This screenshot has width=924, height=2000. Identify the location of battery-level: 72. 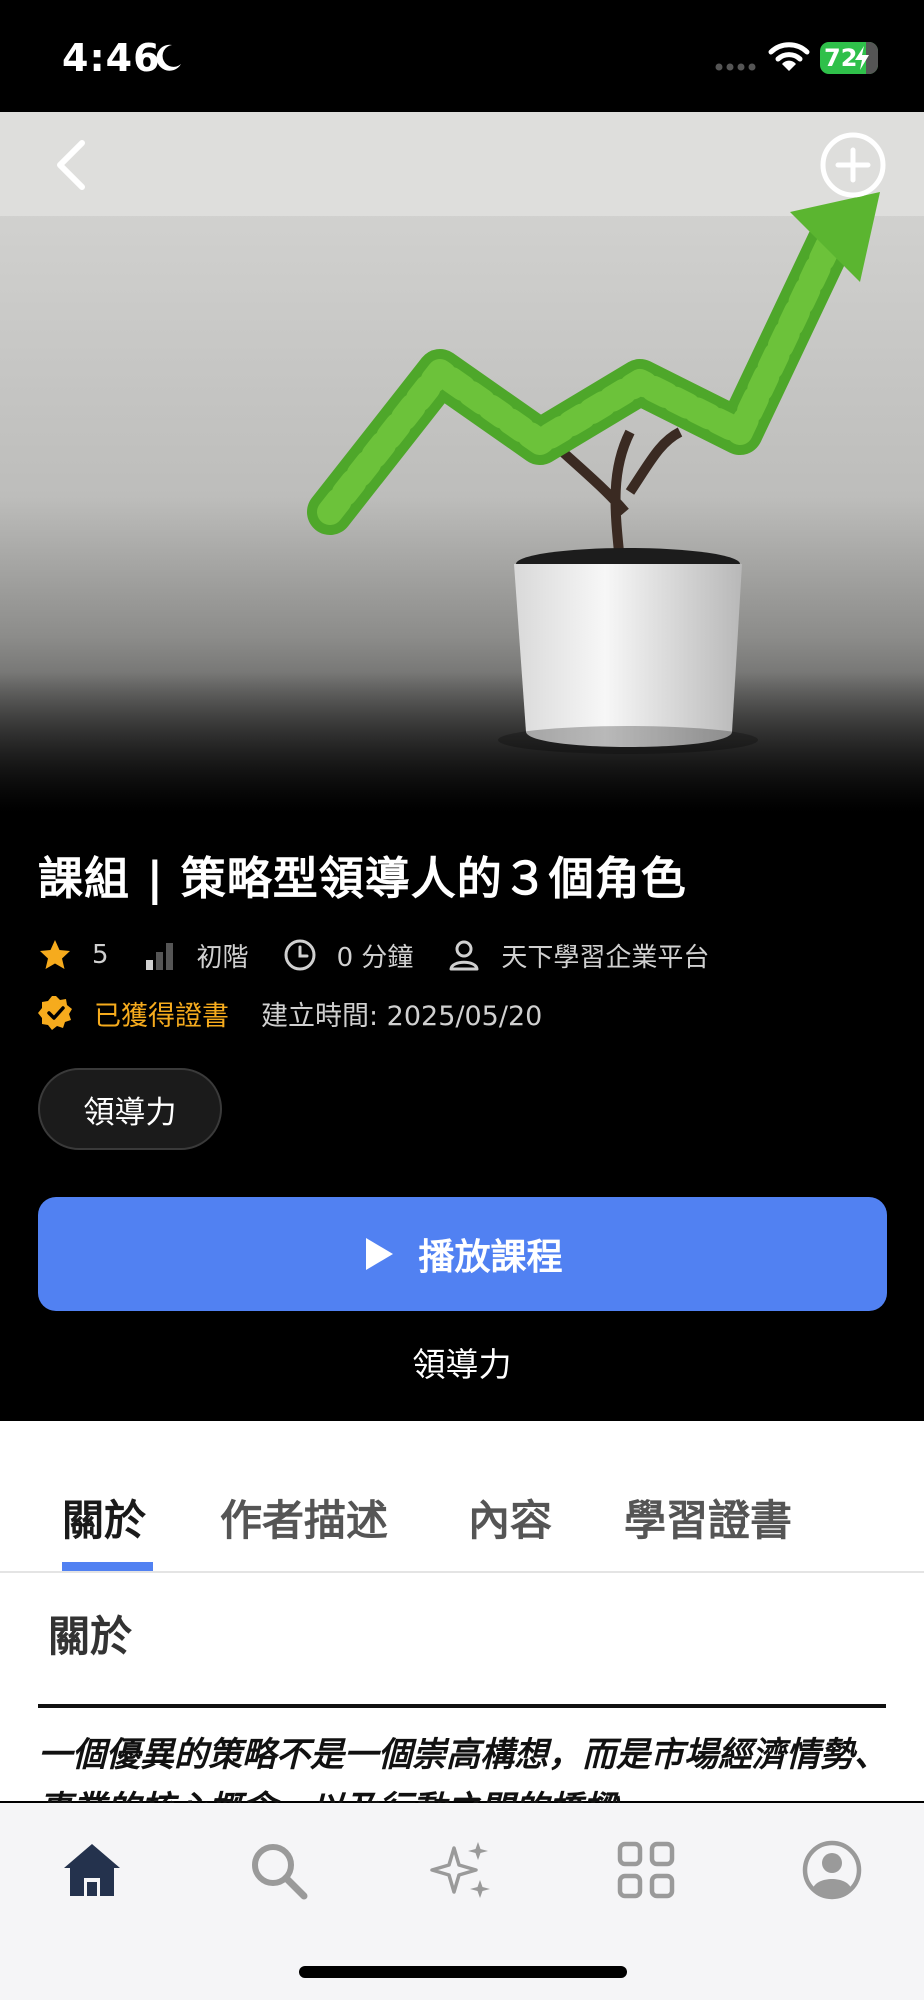
(841, 58).